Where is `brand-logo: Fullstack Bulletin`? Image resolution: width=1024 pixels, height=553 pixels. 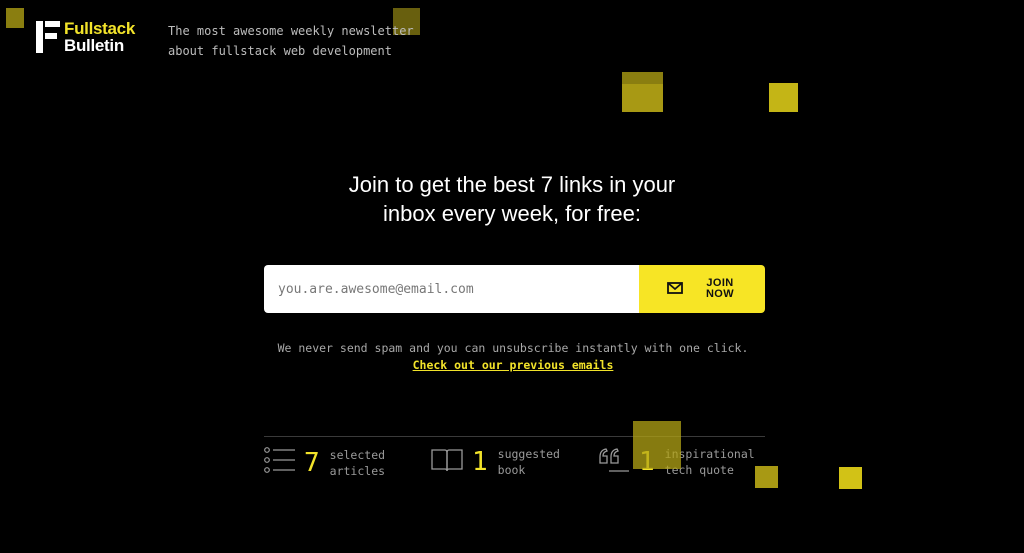
brand-logo: Fullstack Bulletin is located at coordinates (85, 37).